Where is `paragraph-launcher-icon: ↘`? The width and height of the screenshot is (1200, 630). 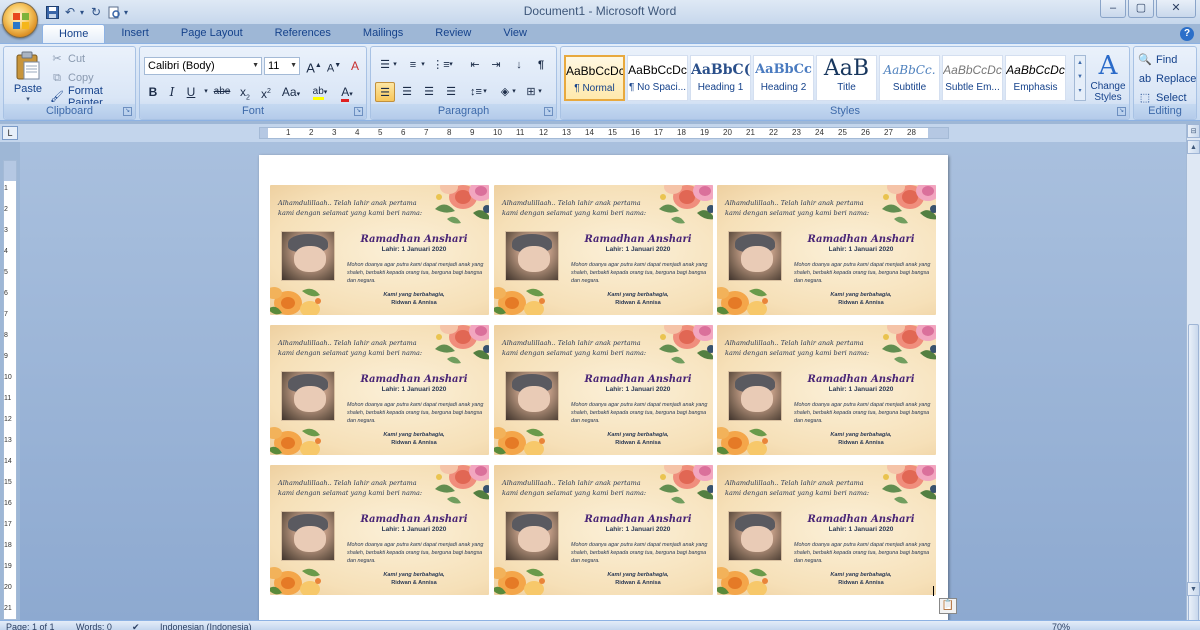 paragraph-launcher-icon: ↘ is located at coordinates (548, 111).